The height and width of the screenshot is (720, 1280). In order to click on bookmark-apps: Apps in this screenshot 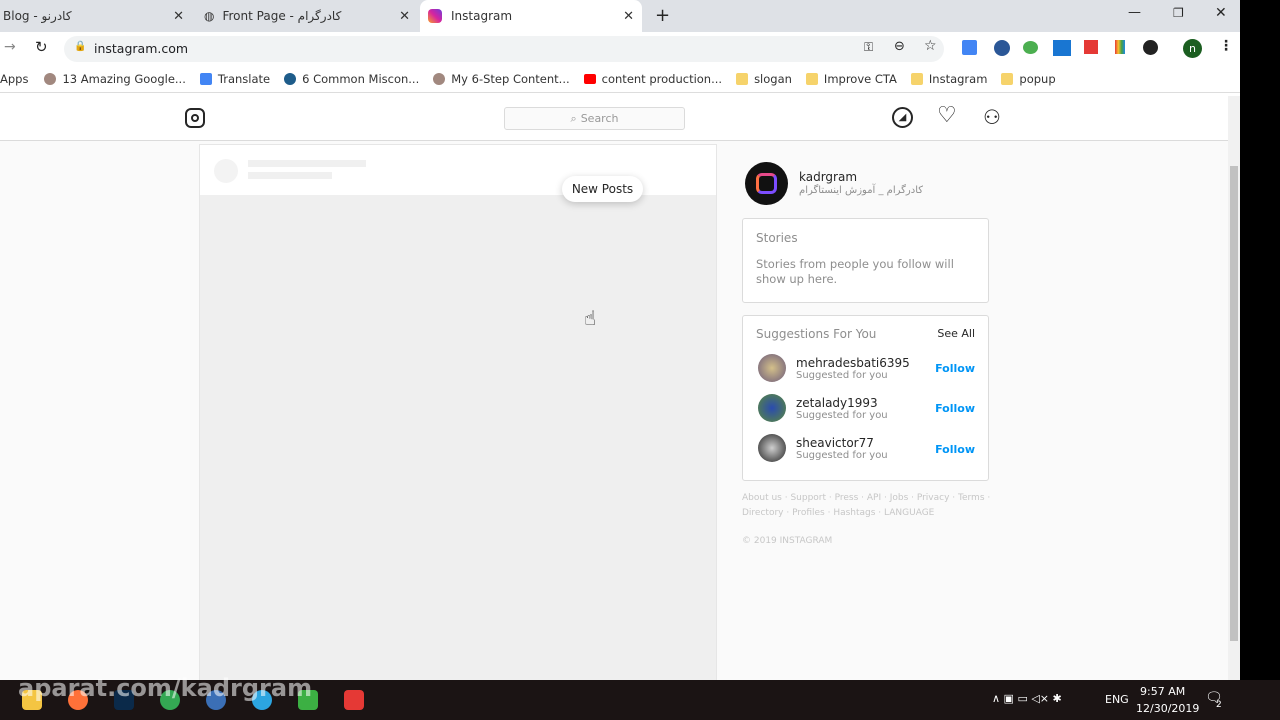, I will do `click(14, 79)`.